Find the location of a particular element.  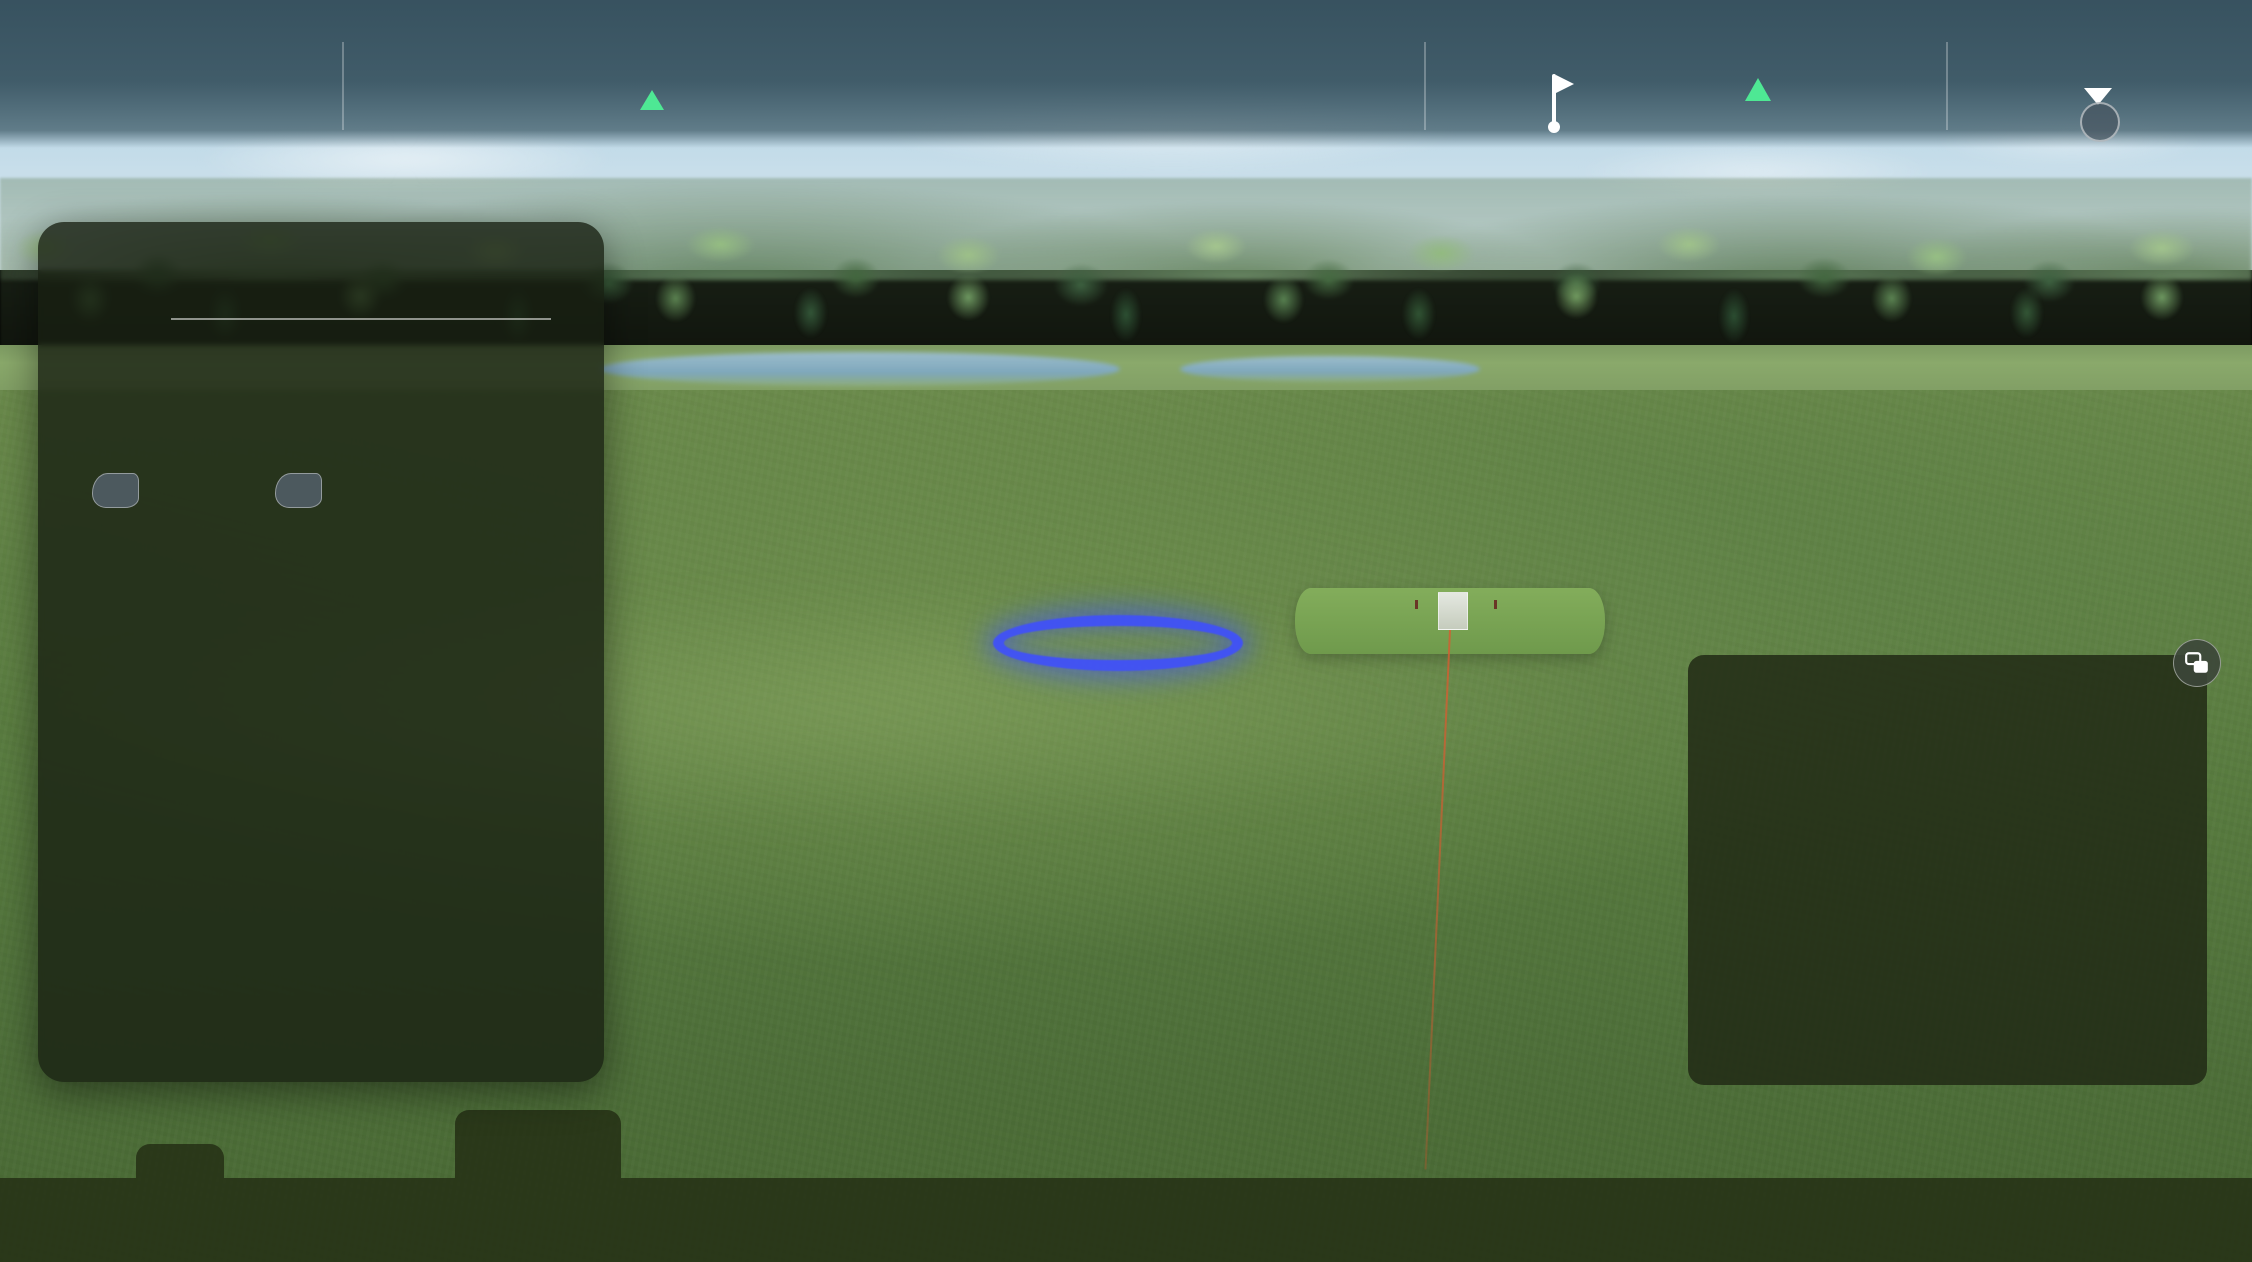

next-page-bumper-icon is located at coordinates (298, 490).